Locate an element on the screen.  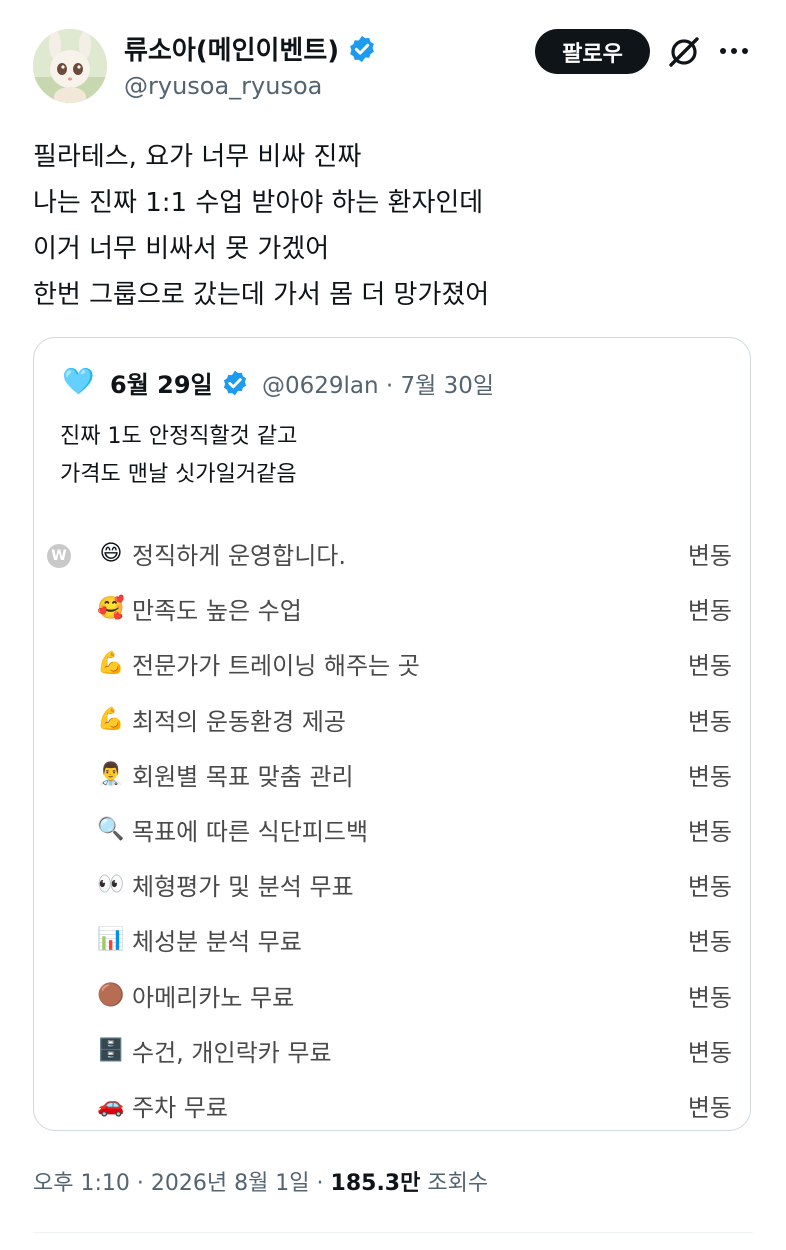
list-item: 💪 최적의 운동환경 제공 변동 is located at coordinates (416, 719).